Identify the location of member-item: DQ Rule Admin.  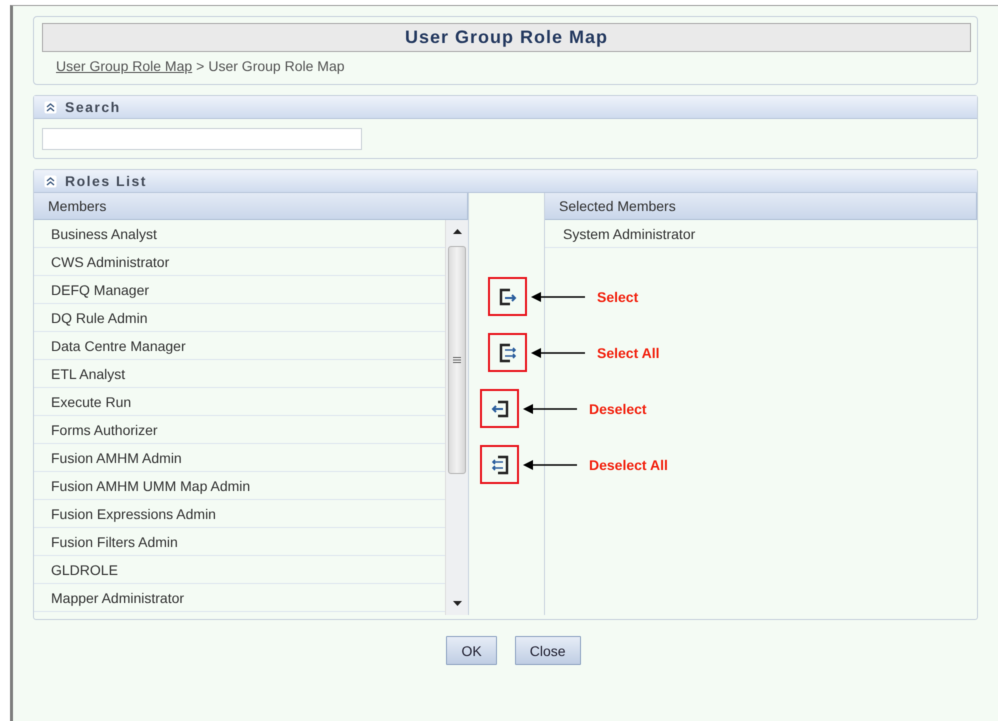
(239, 318).